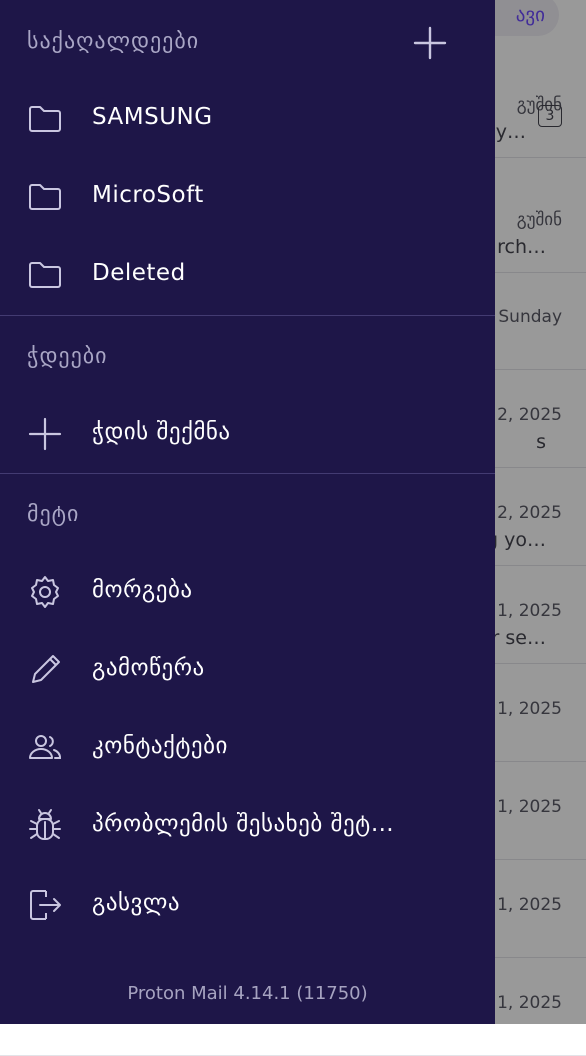  I want to click on add-folder-button, so click(430, 43).